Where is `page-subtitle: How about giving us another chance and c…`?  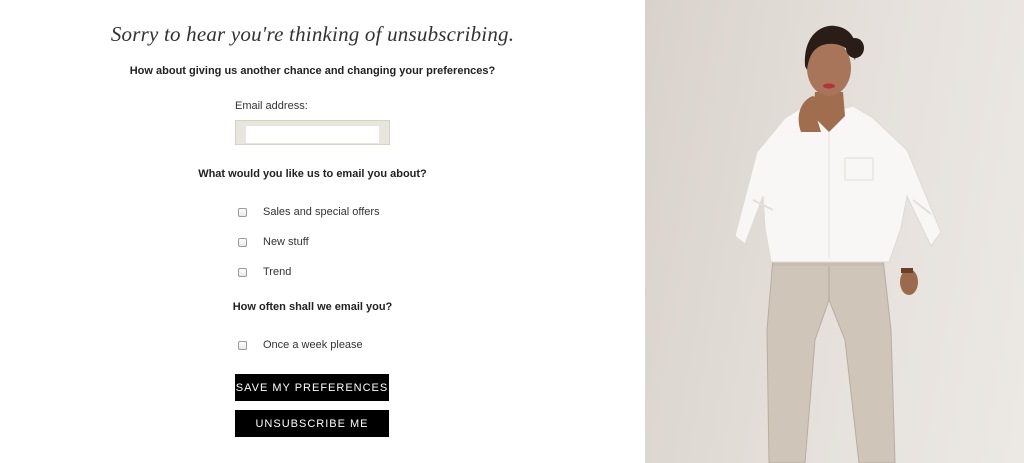 page-subtitle: How about giving us another chance and c… is located at coordinates (312, 71).